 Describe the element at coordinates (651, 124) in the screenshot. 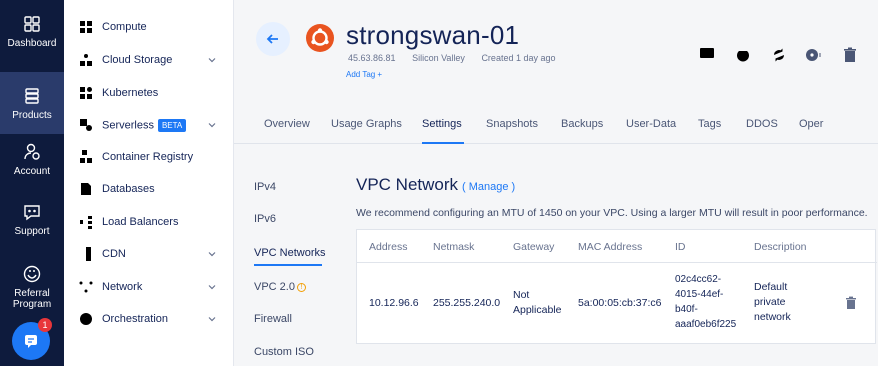

I see `tab-user-data: User-Data` at that location.